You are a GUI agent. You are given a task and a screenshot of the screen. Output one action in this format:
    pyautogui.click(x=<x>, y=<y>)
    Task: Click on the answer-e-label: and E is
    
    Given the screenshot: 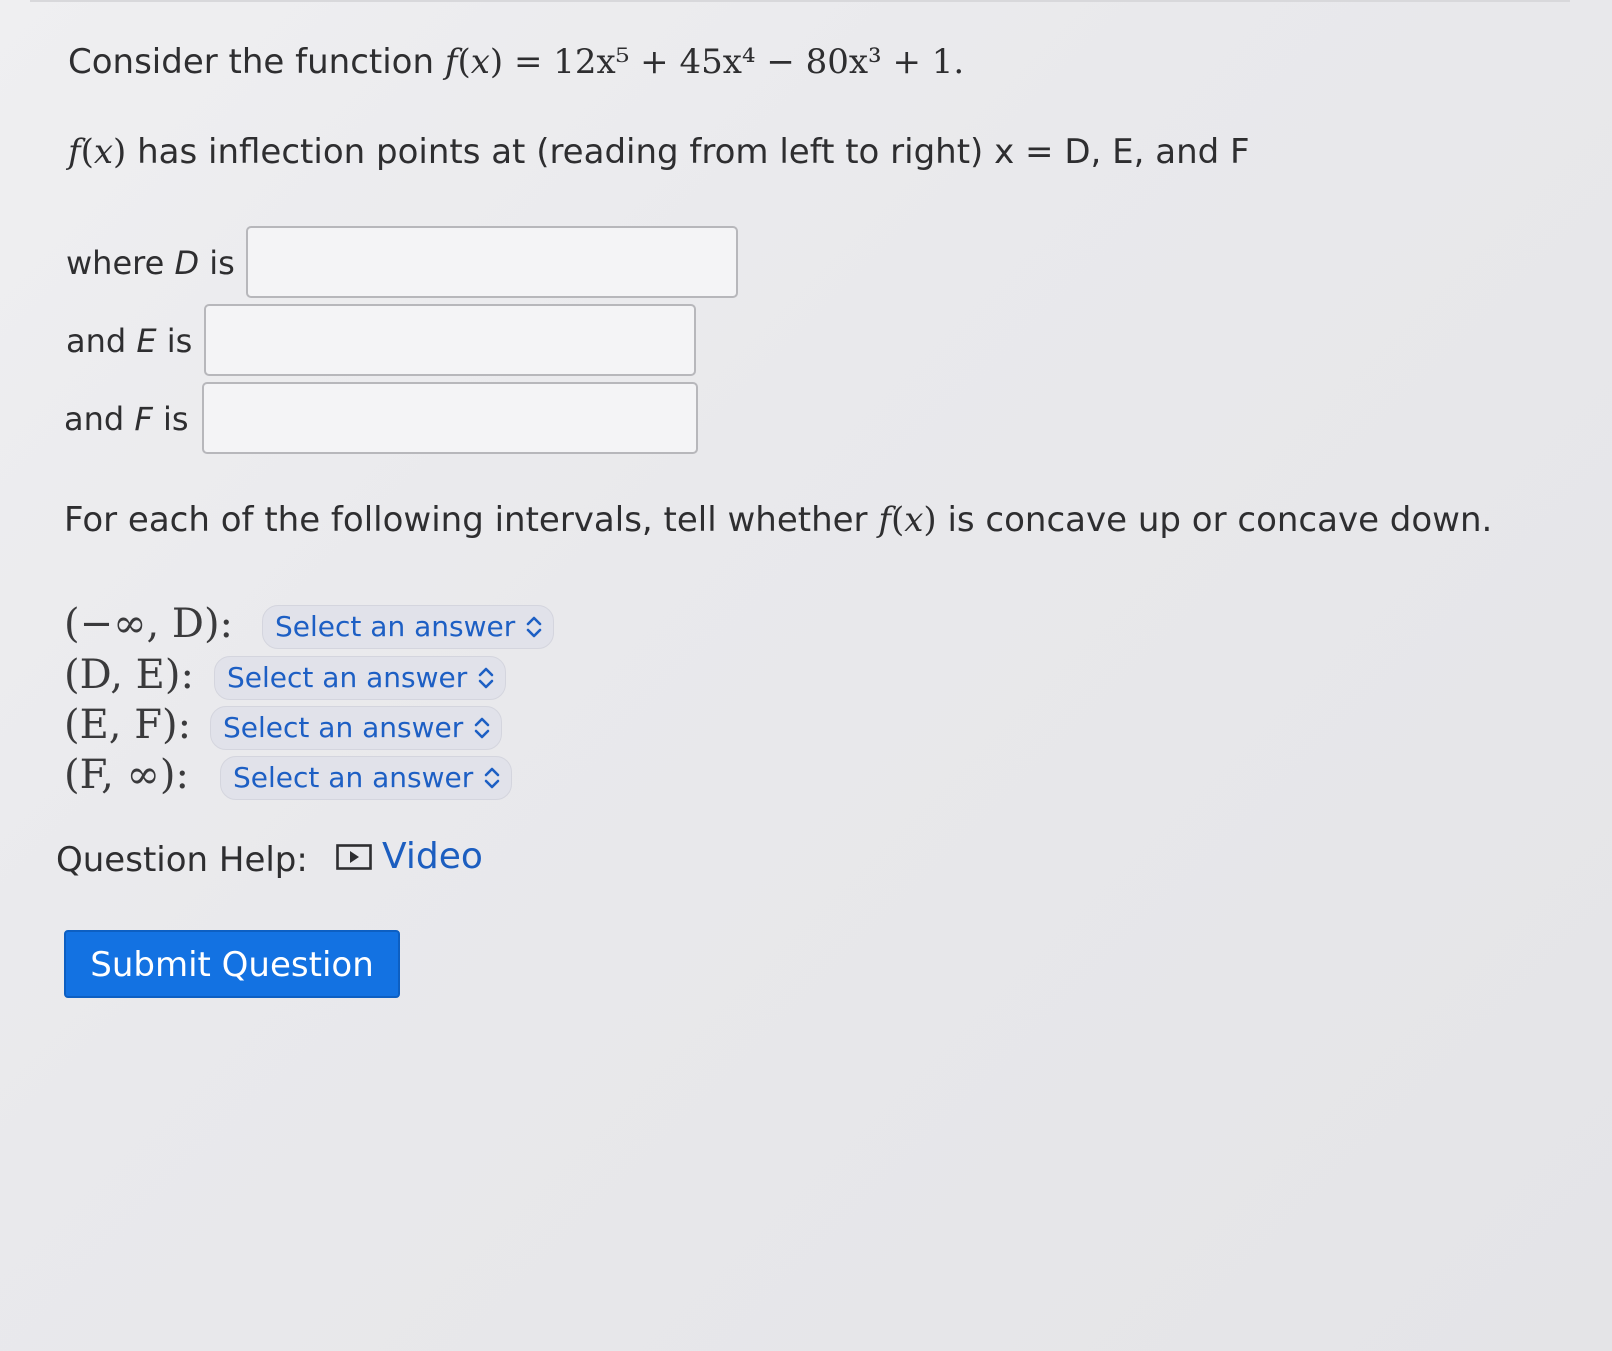 What is the action you would take?
    pyautogui.click(x=129, y=341)
    